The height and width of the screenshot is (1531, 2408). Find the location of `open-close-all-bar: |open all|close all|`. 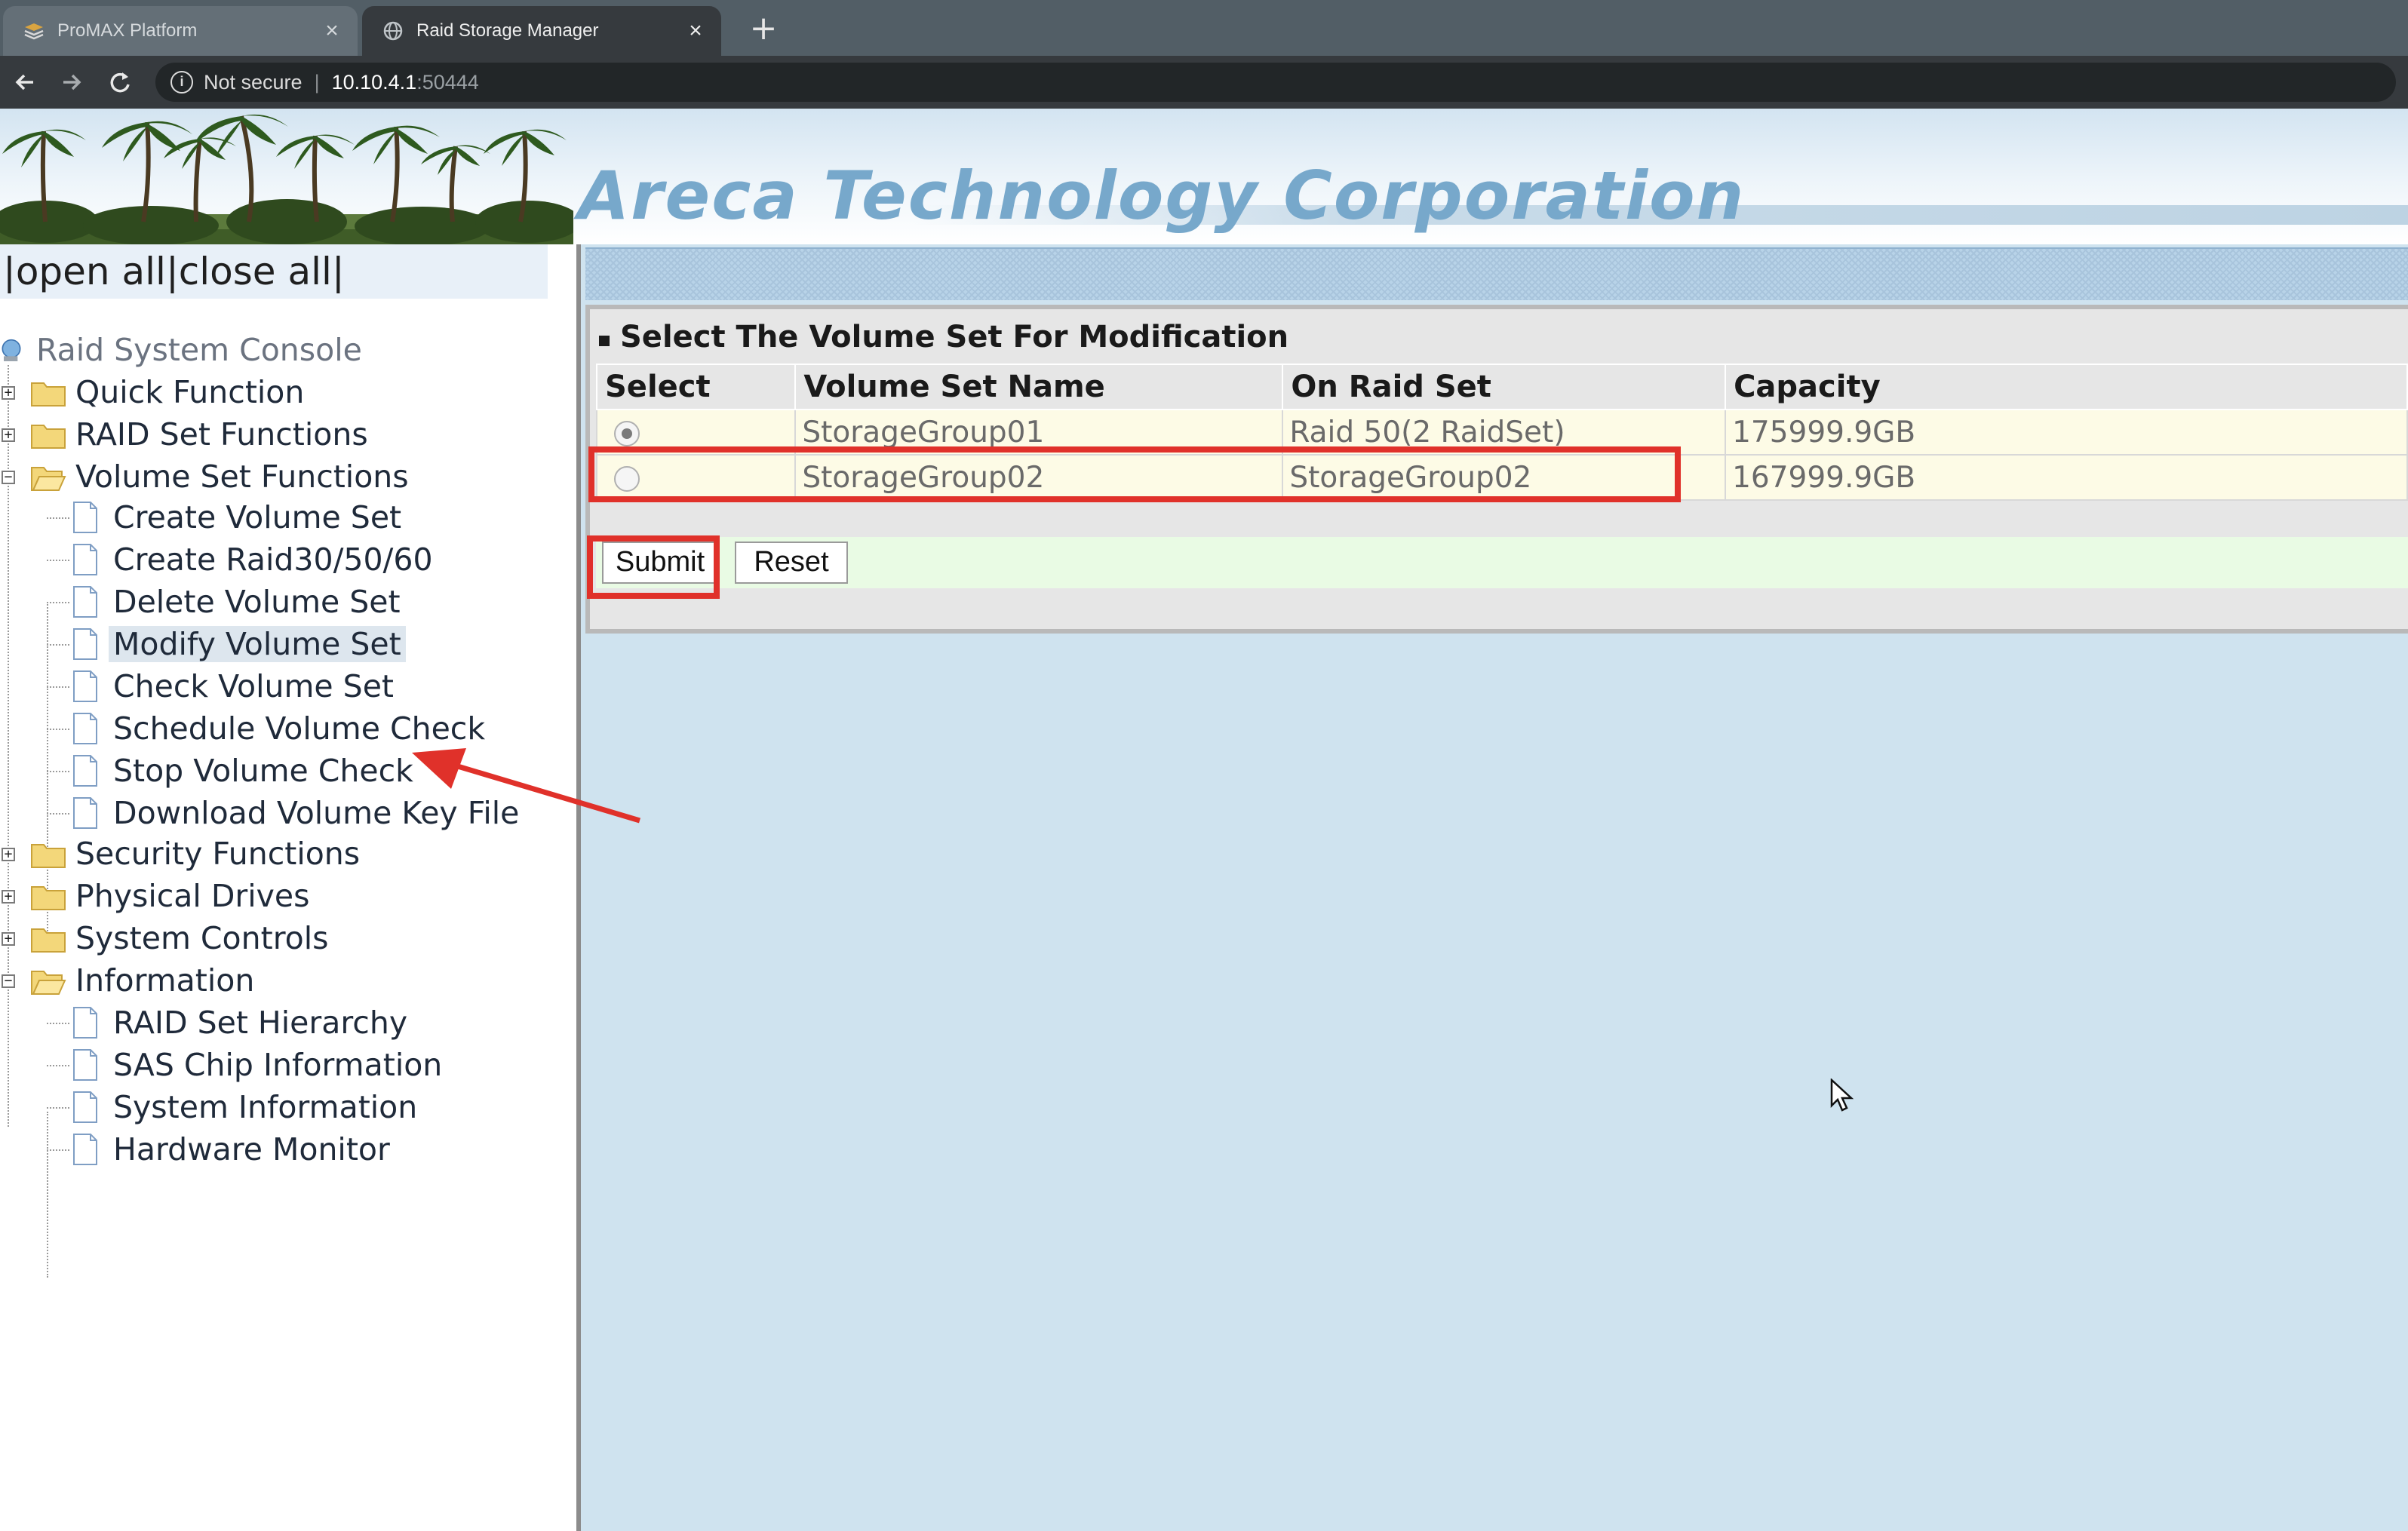

open-close-all-bar: |open all|close all| is located at coordinates (274, 271).